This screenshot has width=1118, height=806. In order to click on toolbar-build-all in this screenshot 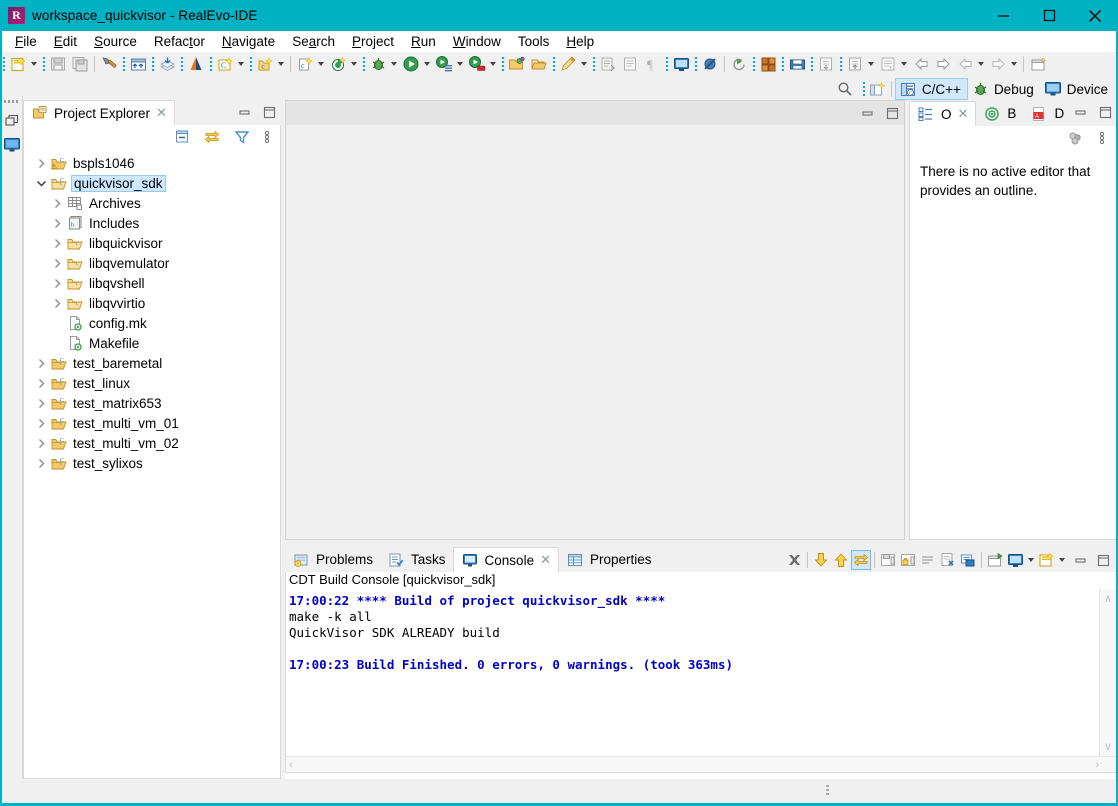, I will do `click(138, 64)`.